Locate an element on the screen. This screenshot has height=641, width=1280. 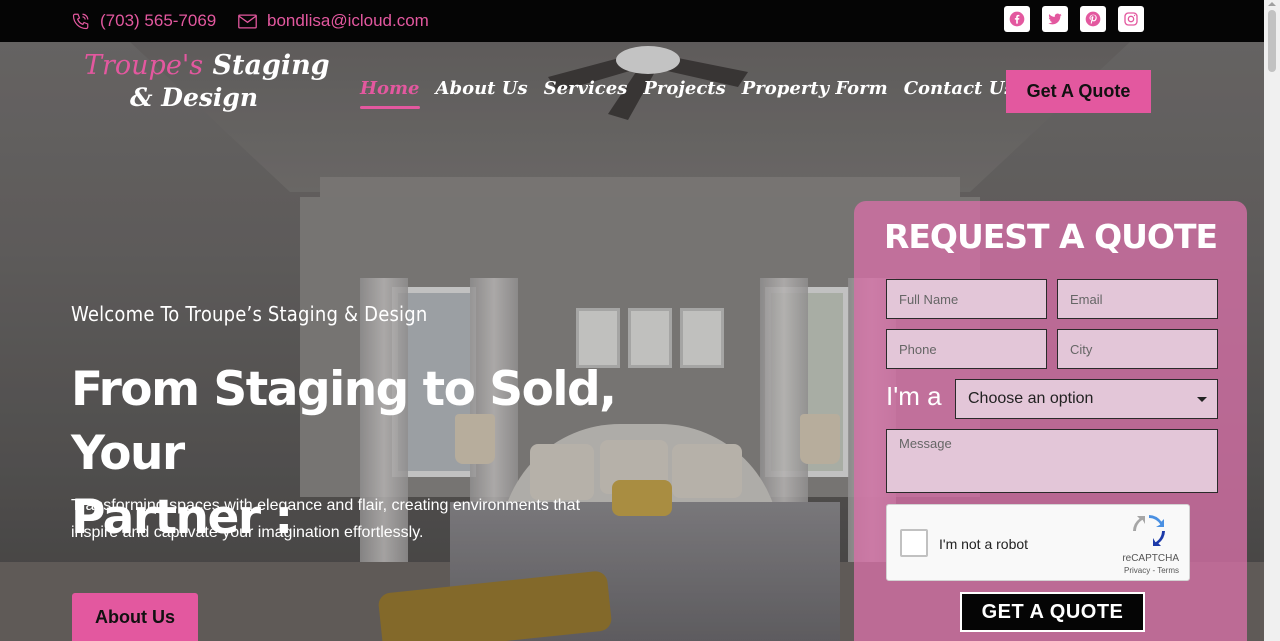
nav-about-us: About Us is located at coordinates (482, 93).